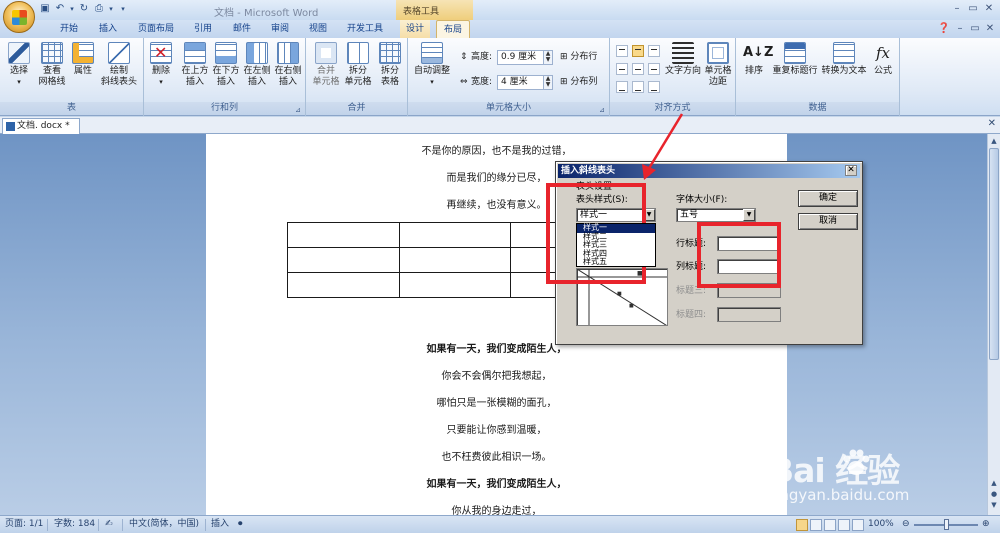  What do you see at coordinates (616, 262) in the screenshot?
I see `style-option: 样式五` at bounding box center [616, 262].